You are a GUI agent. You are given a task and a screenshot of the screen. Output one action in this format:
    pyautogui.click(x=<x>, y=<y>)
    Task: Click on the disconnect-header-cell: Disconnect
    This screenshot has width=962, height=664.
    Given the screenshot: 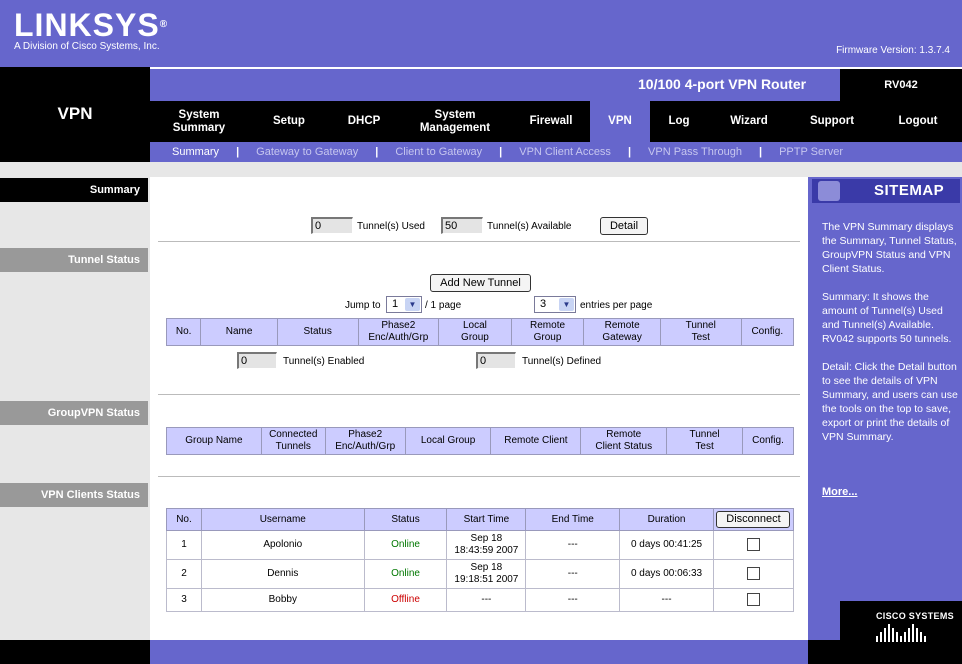 What is the action you would take?
    pyautogui.click(x=753, y=519)
    